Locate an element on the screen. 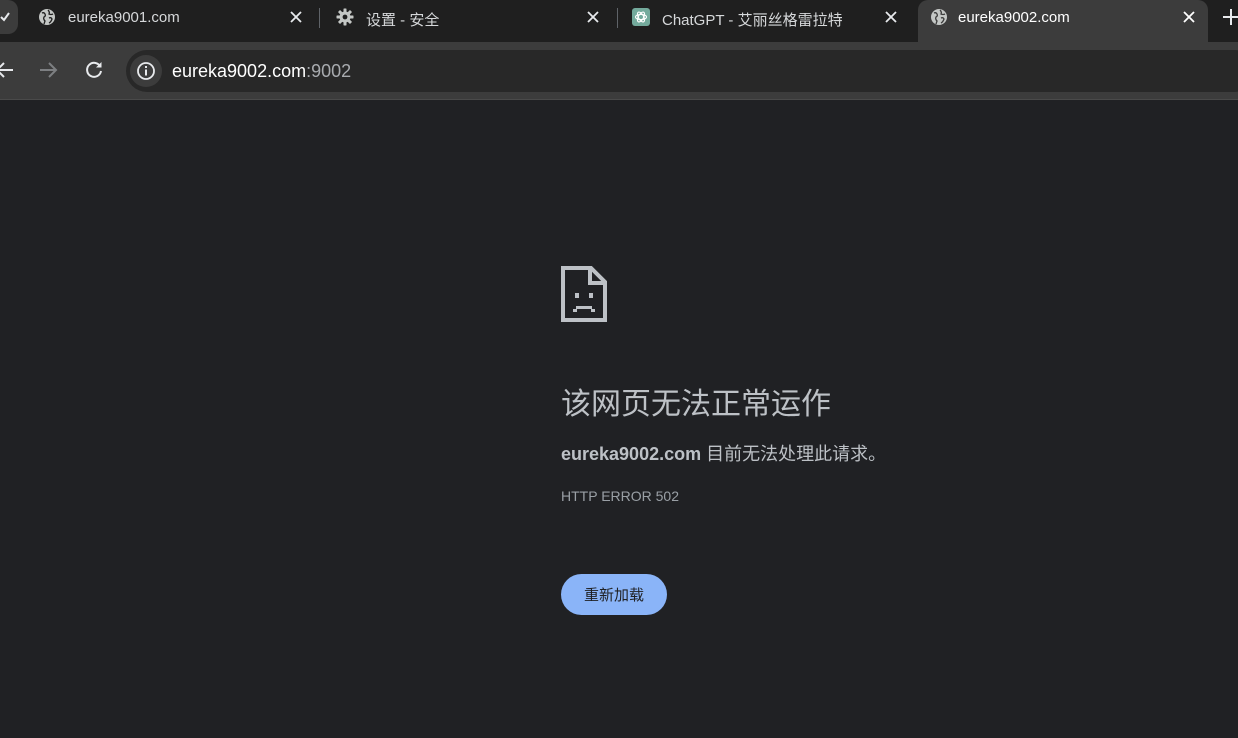  error-message: 目前无法处理此请求。 is located at coordinates (794, 454).